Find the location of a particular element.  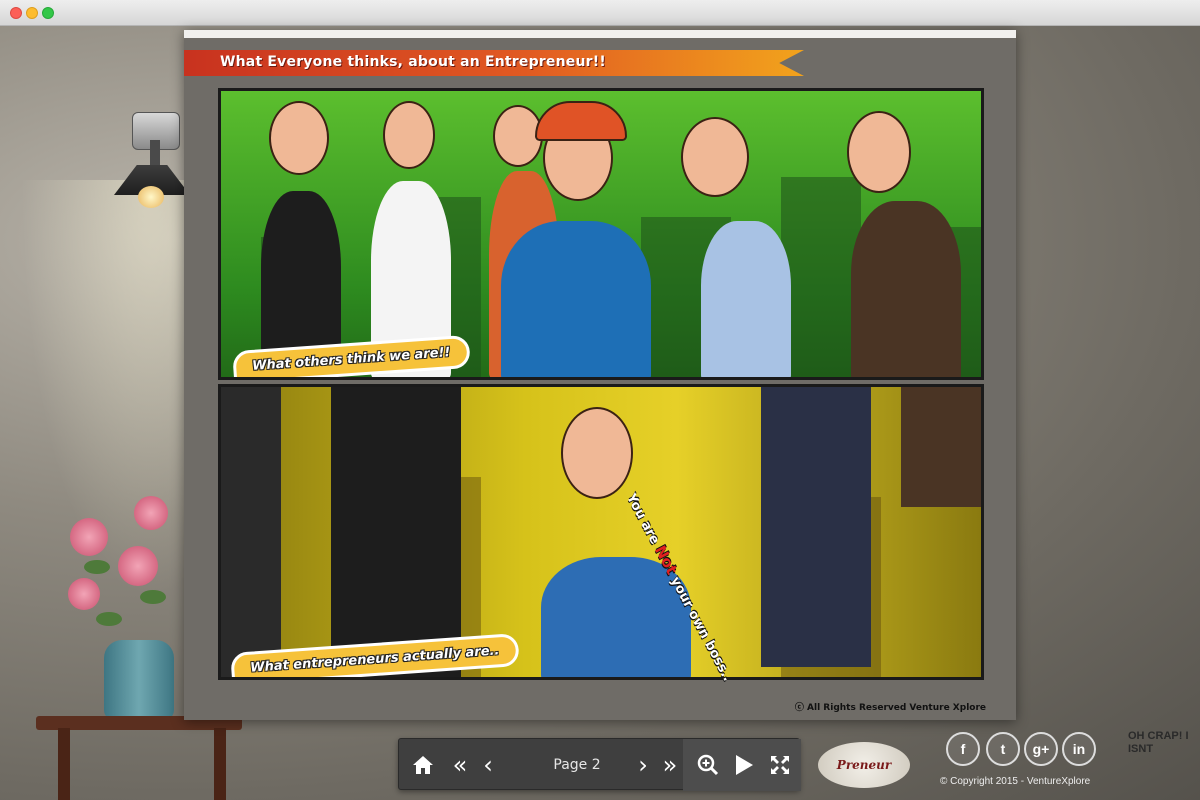

character-mustache-body is located at coordinates (906, 289).